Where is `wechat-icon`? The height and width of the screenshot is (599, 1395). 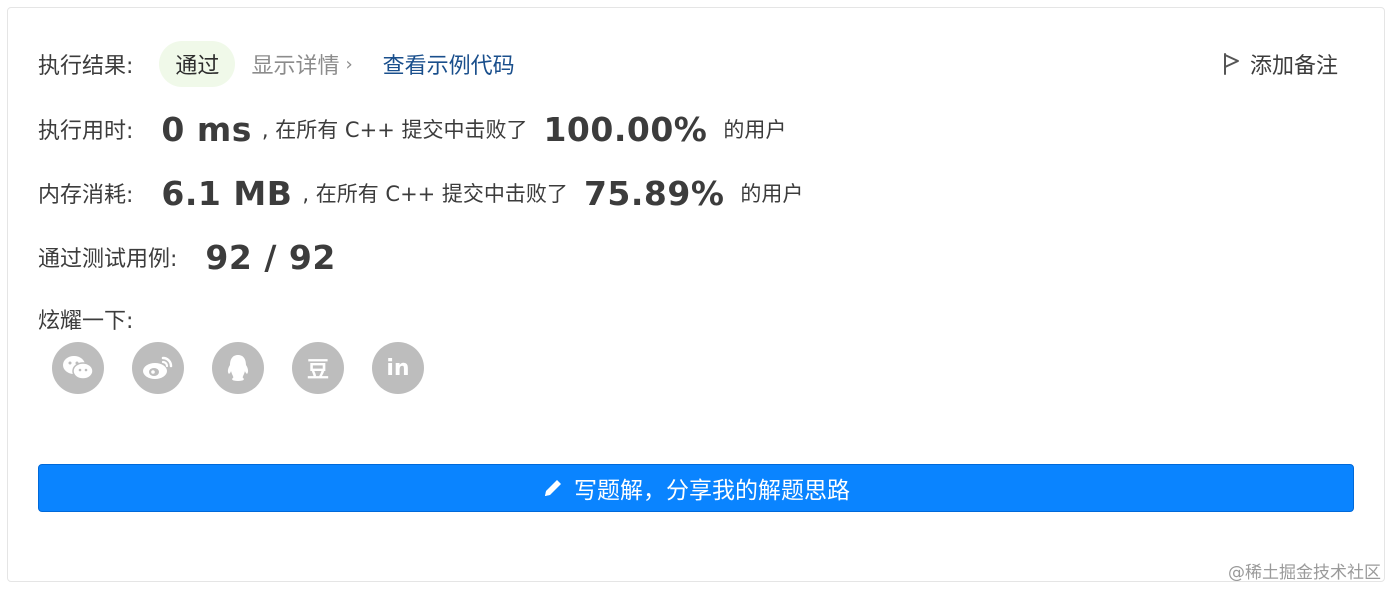
wechat-icon is located at coordinates (78, 368).